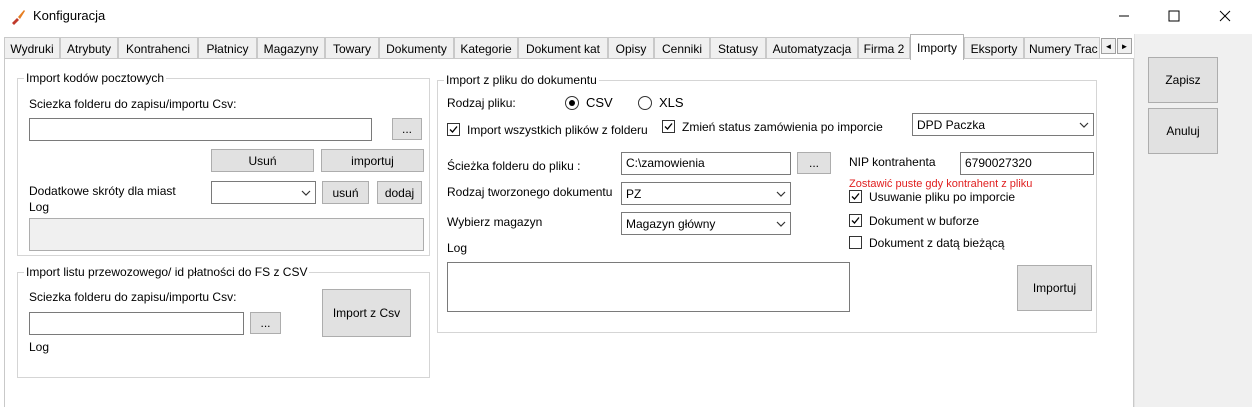  What do you see at coordinates (631, 48) in the screenshot?
I see `tab-opisy: Opisy` at bounding box center [631, 48].